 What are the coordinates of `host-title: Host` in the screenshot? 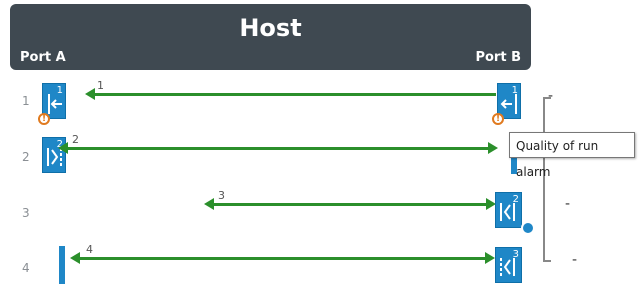 It's located at (270, 28).